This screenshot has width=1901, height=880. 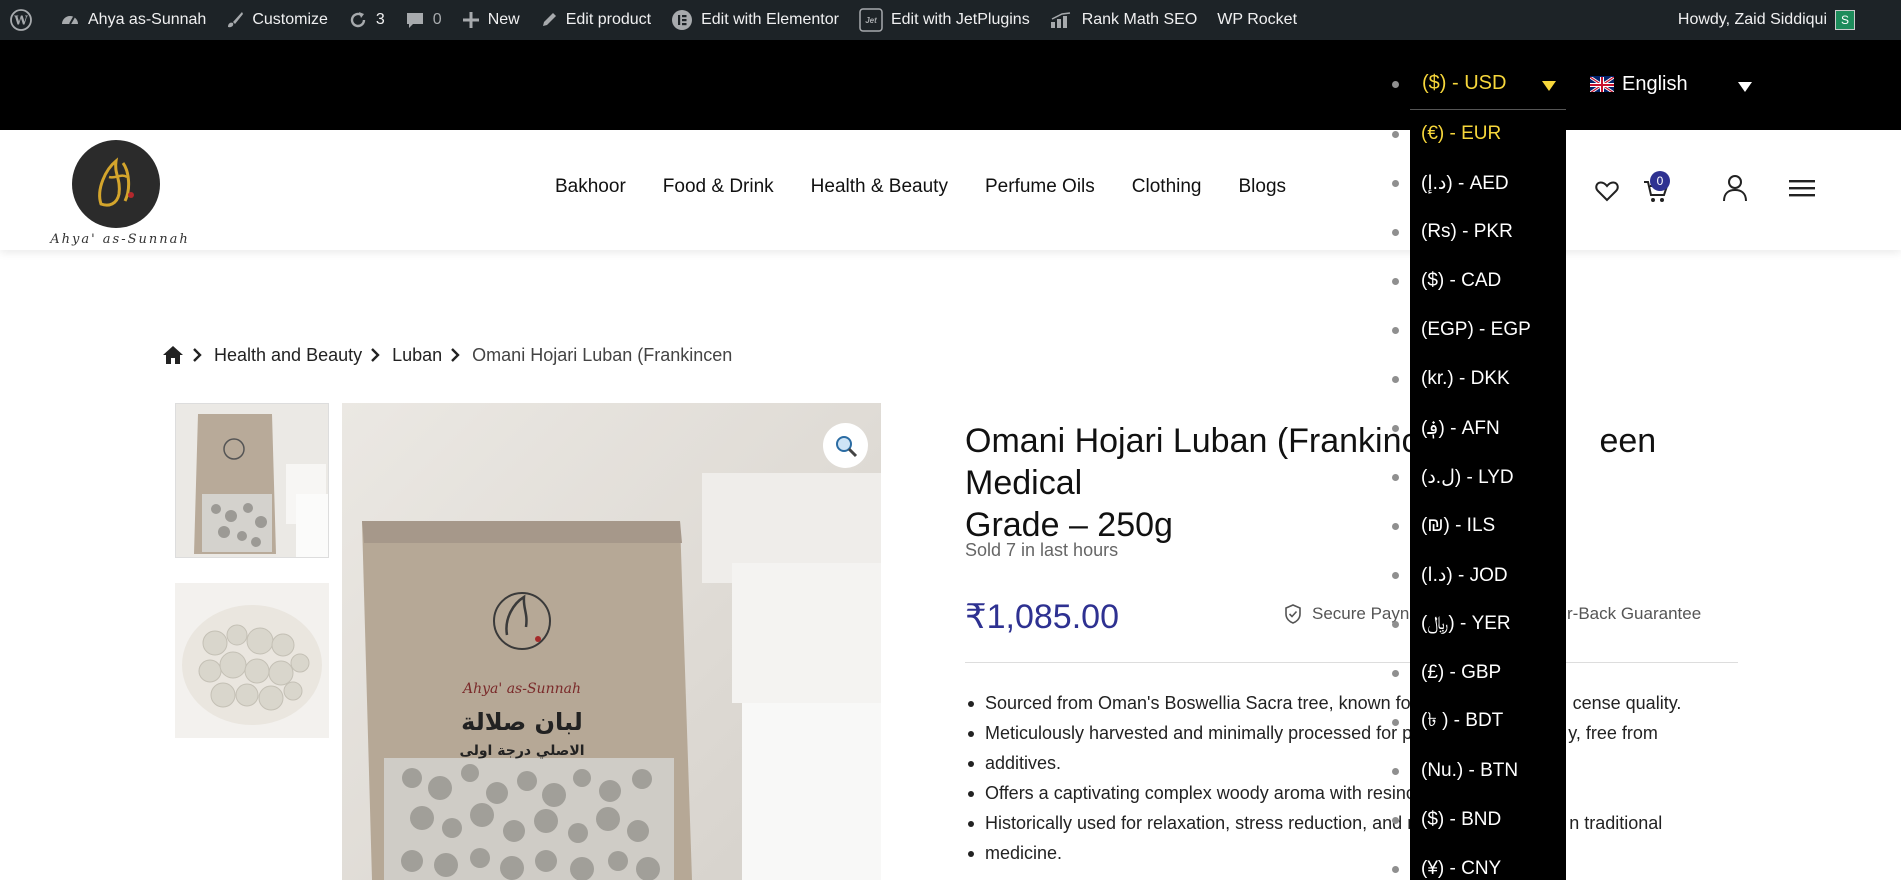 I want to click on site-logo: Ahya' as-Sunnah, so click(x=120, y=191).